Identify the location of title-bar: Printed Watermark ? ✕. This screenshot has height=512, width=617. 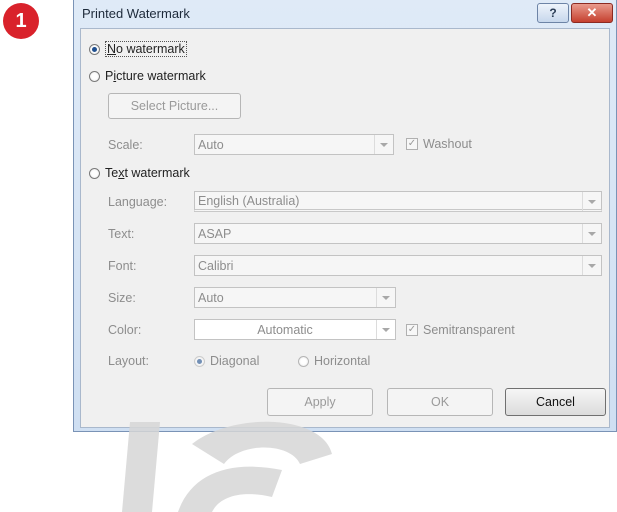
(345, 14).